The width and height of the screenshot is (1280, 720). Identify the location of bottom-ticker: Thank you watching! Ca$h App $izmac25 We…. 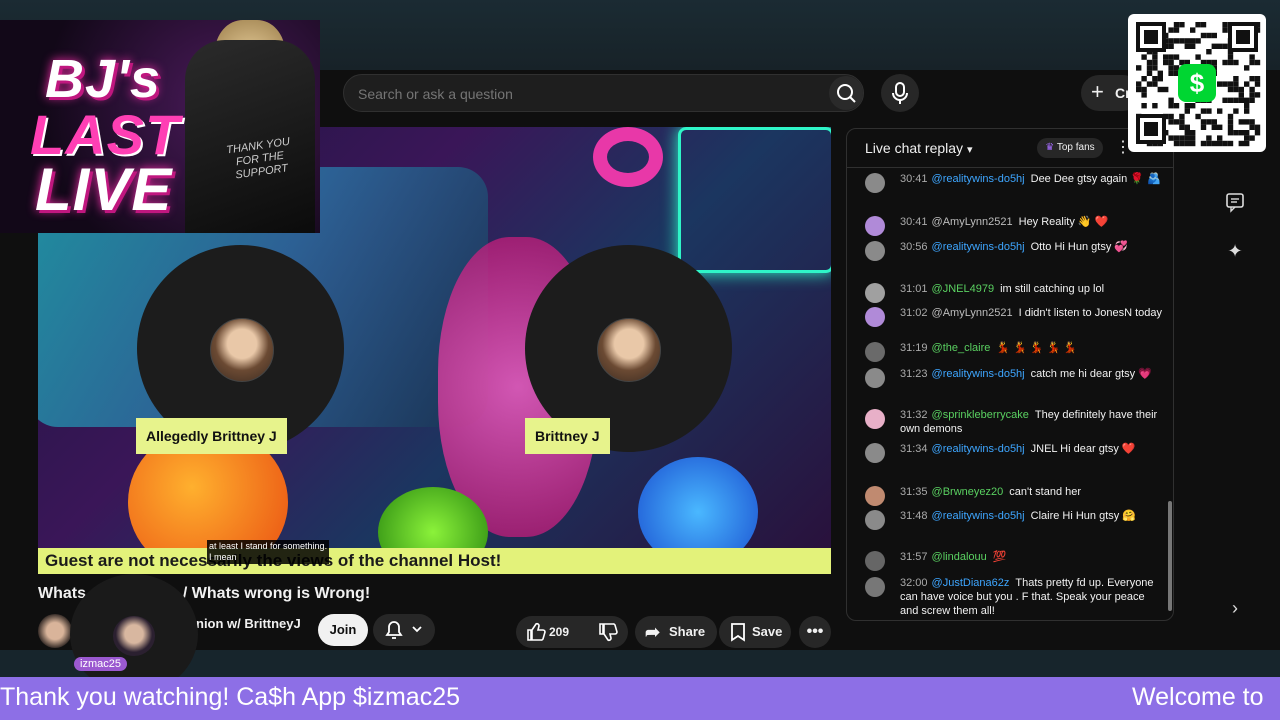
(640, 698).